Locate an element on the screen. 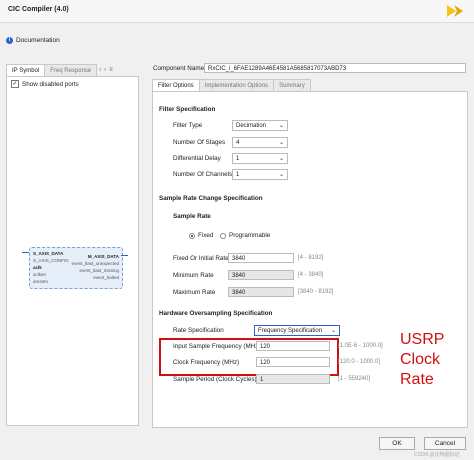  differential-delay-select: 1 ⌄ is located at coordinates (260, 158).